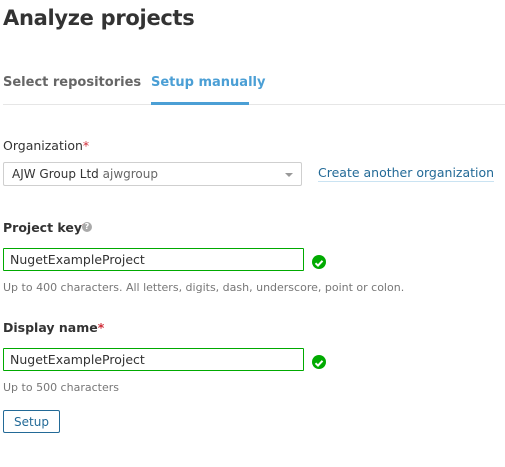 The width and height of the screenshot is (505, 467). What do you see at coordinates (31, 421) in the screenshot?
I see `setup-button: Setup` at bounding box center [31, 421].